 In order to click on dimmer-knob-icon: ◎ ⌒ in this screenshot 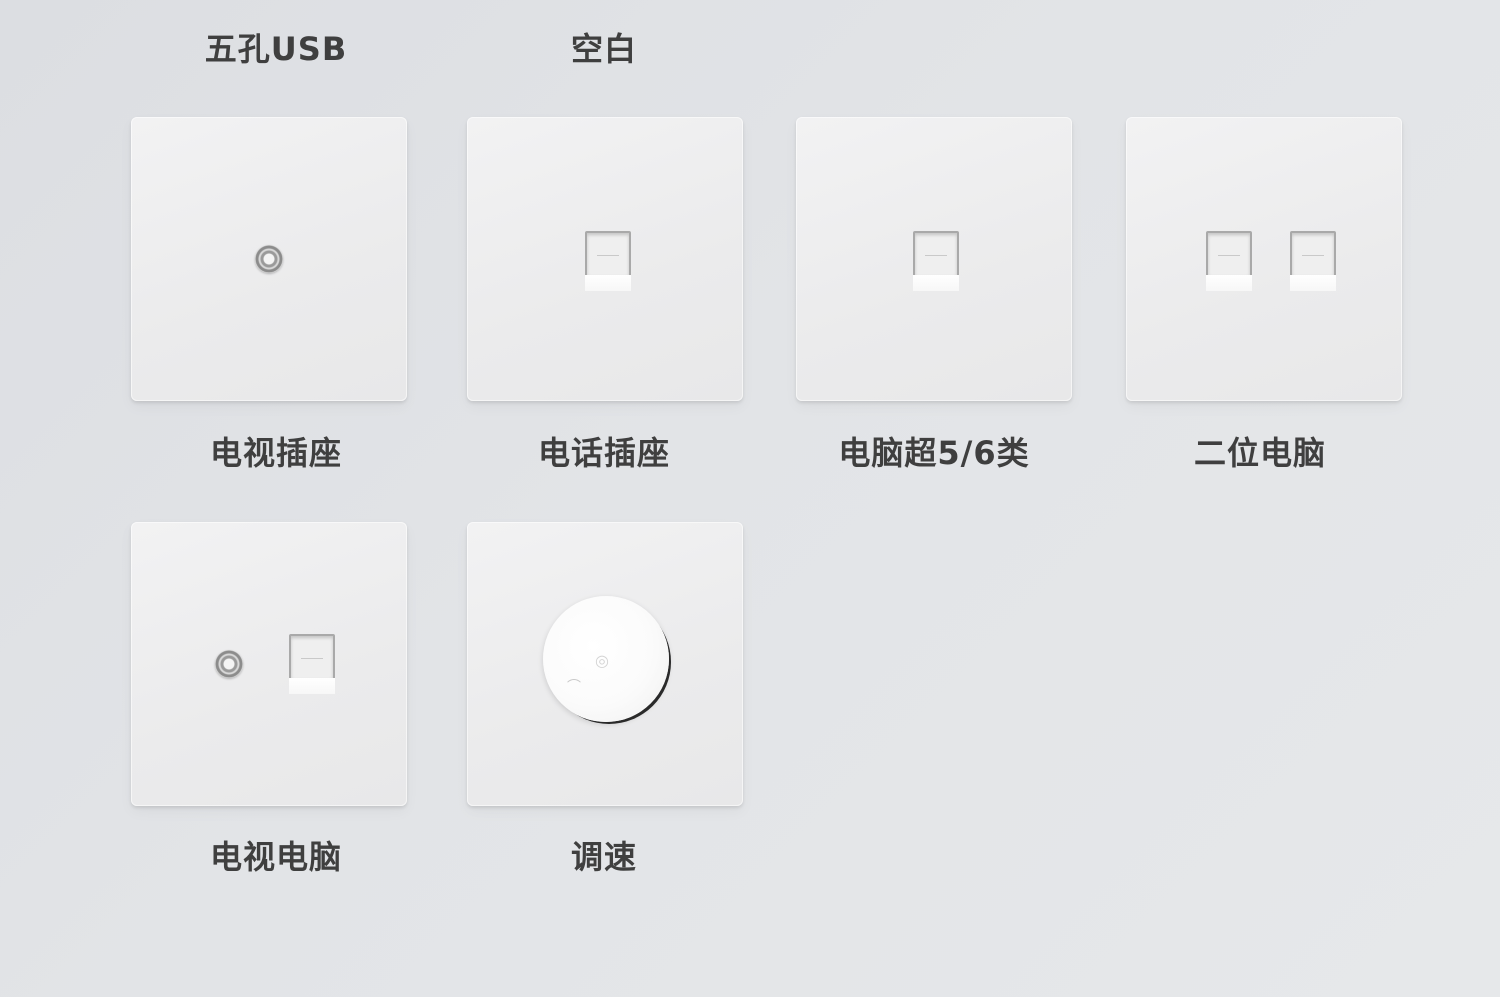, I will do `click(606, 659)`.